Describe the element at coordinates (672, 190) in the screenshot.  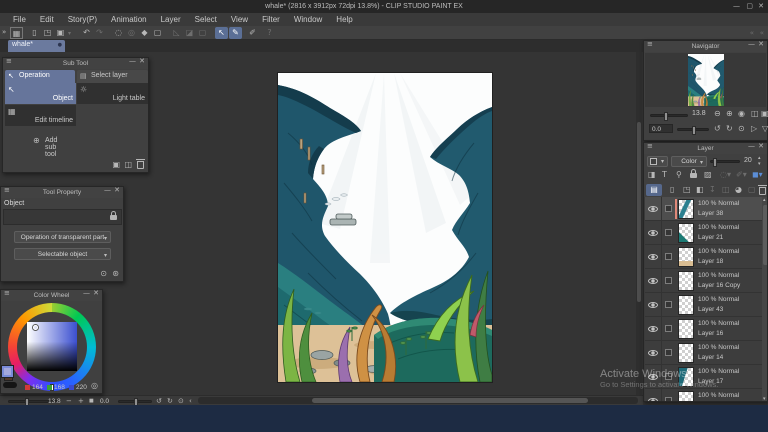
I see `new-raster-layer-icon: ▯` at that location.